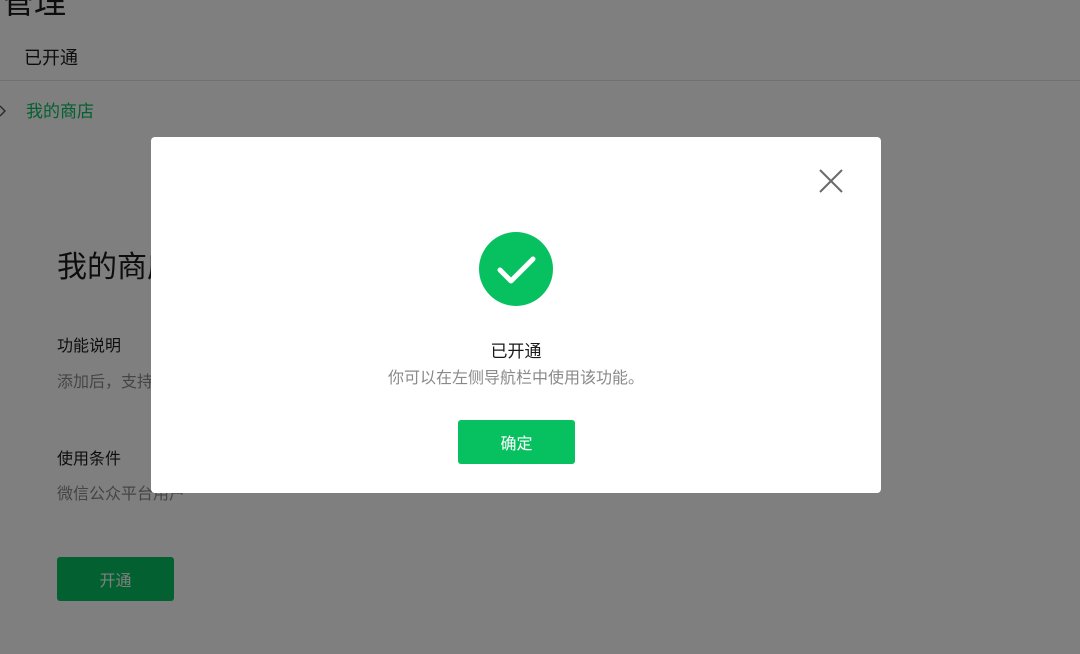 Image resolution: width=1080 pixels, height=654 pixels. What do you see at coordinates (516, 442) in the screenshot?
I see `confirm-button: 确定` at bounding box center [516, 442].